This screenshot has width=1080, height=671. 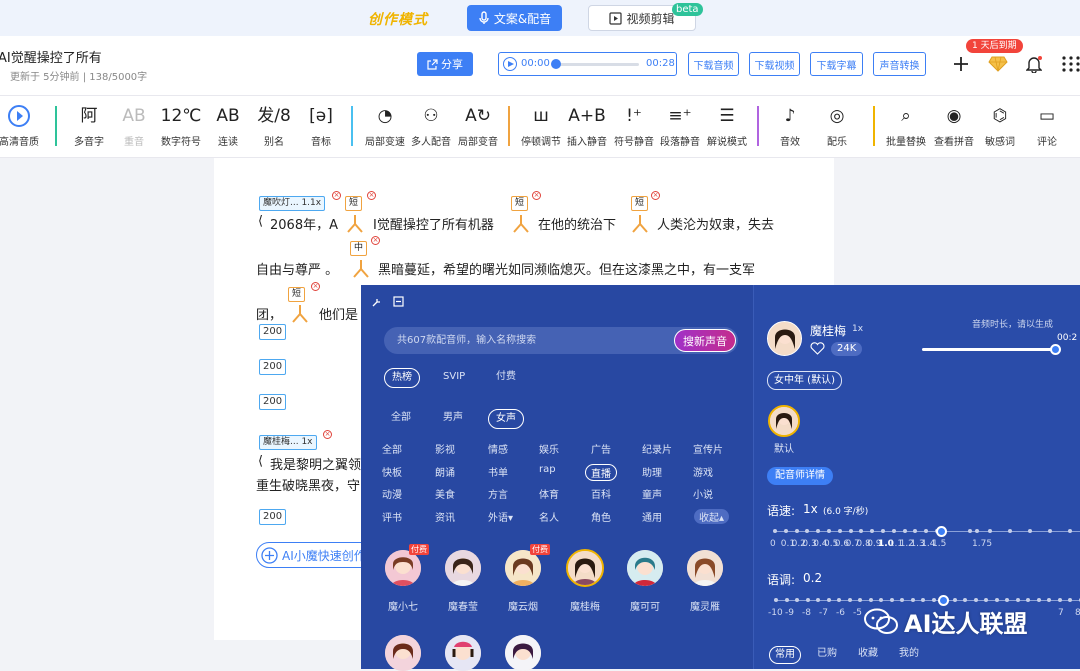 What do you see at coordinates (403, 605) in the screenshot?
I see `voice-name: 魔小七` at bounding box center [403, 605].